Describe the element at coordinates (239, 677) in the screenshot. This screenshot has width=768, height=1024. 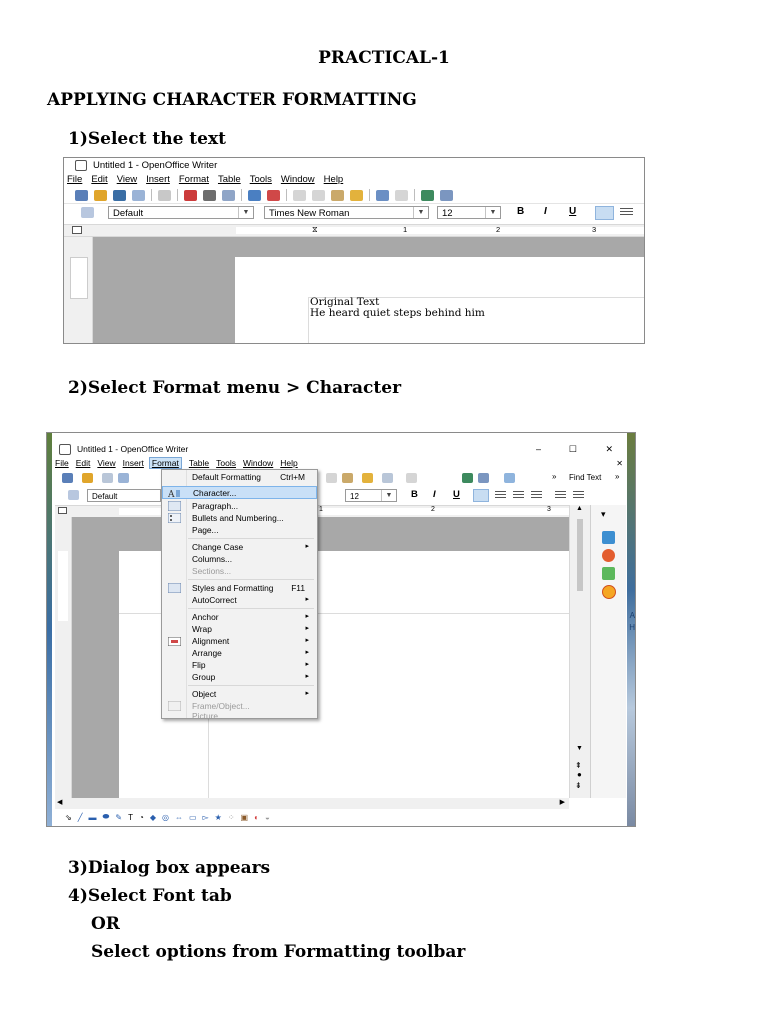
I see `menu-item-group: Group ▸` at that location.